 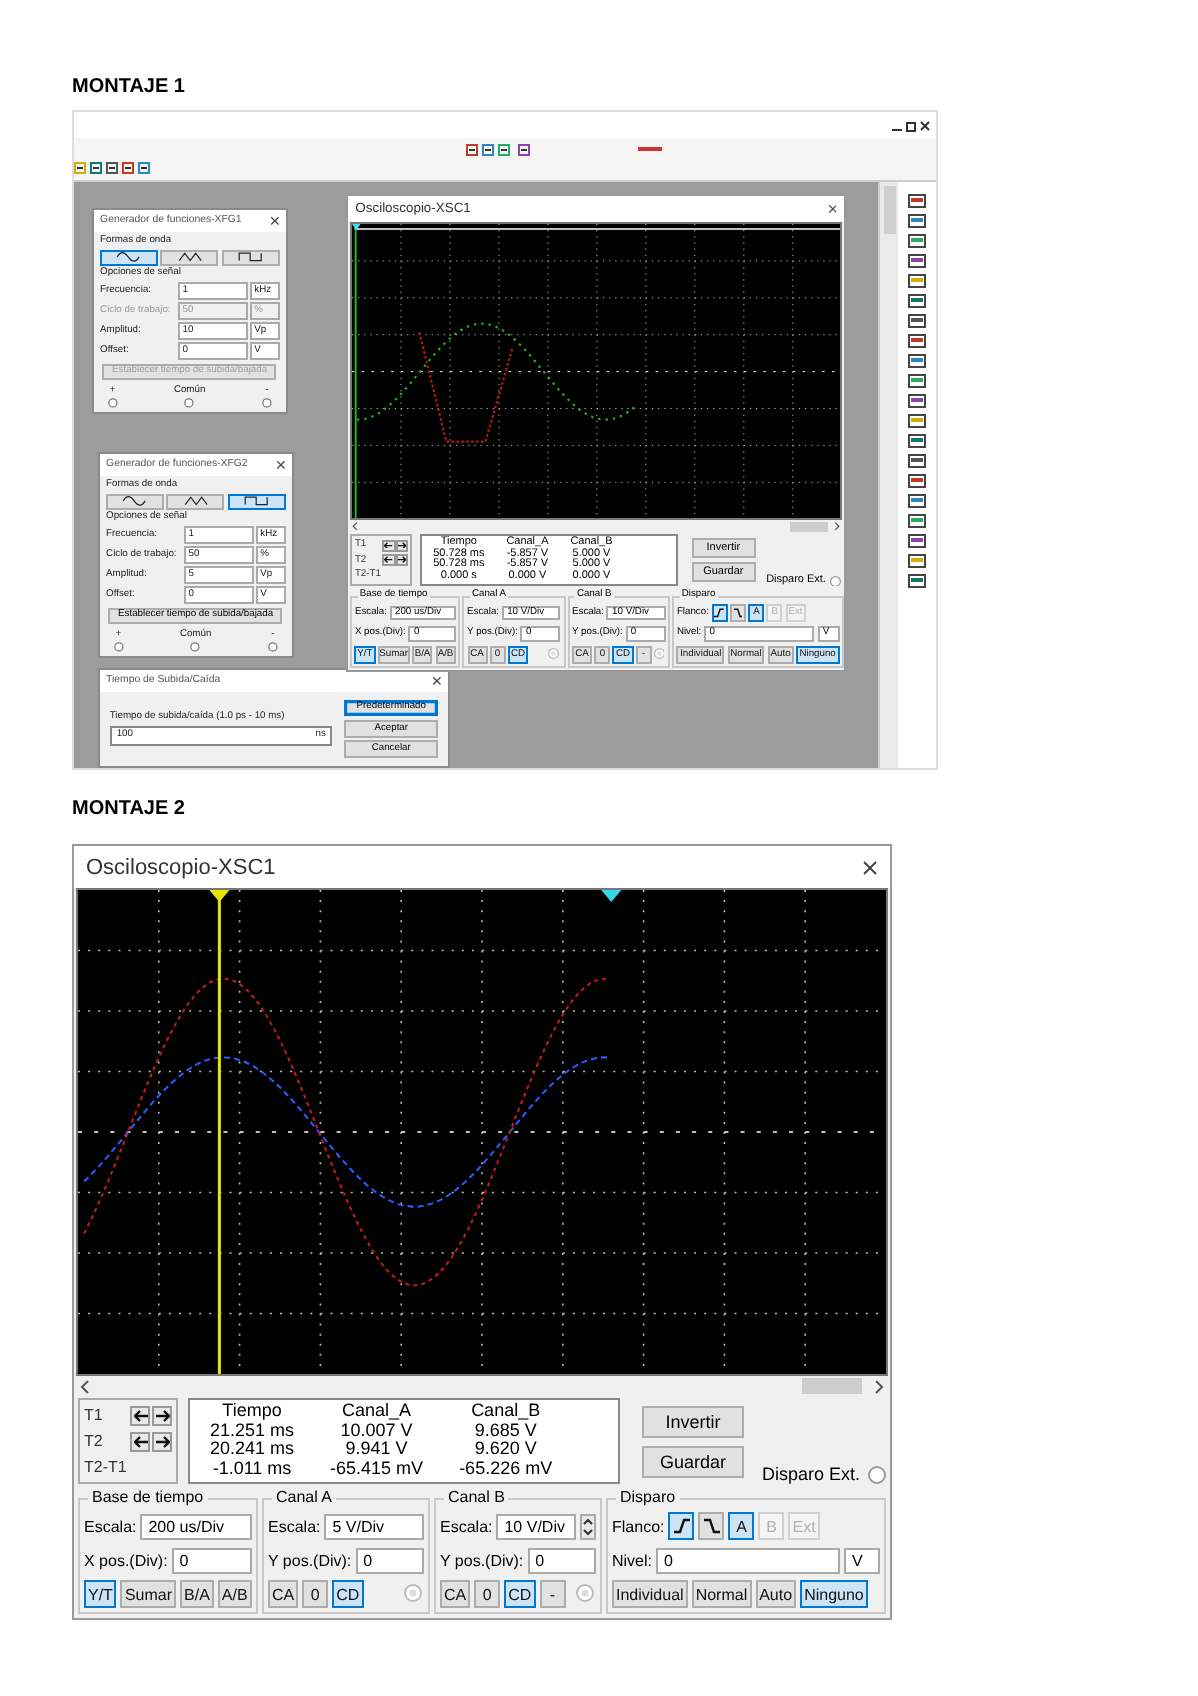 I want to click on field-label: X pos.(Div):, so click(x=126, y=1560).